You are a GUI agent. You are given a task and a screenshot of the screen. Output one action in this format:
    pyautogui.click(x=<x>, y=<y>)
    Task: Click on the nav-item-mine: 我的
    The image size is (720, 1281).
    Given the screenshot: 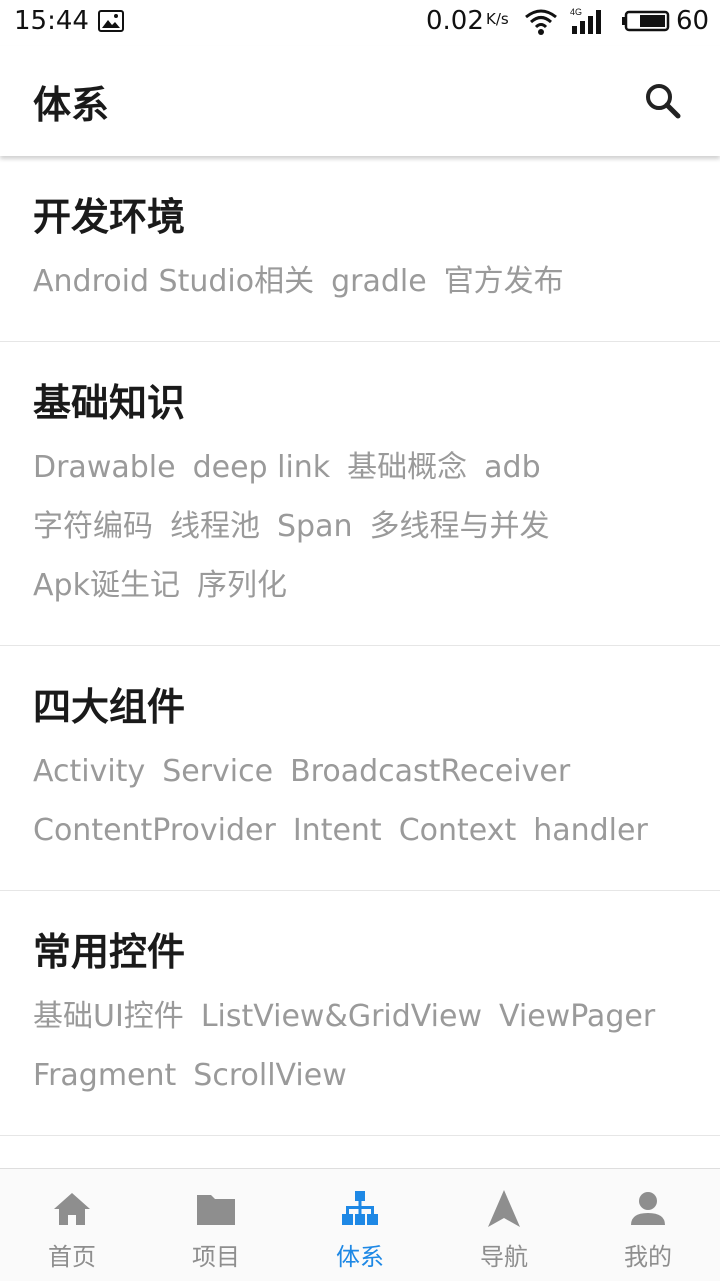 What is the action you would take?
    pyautogui.click(x=648, y=1225)
    